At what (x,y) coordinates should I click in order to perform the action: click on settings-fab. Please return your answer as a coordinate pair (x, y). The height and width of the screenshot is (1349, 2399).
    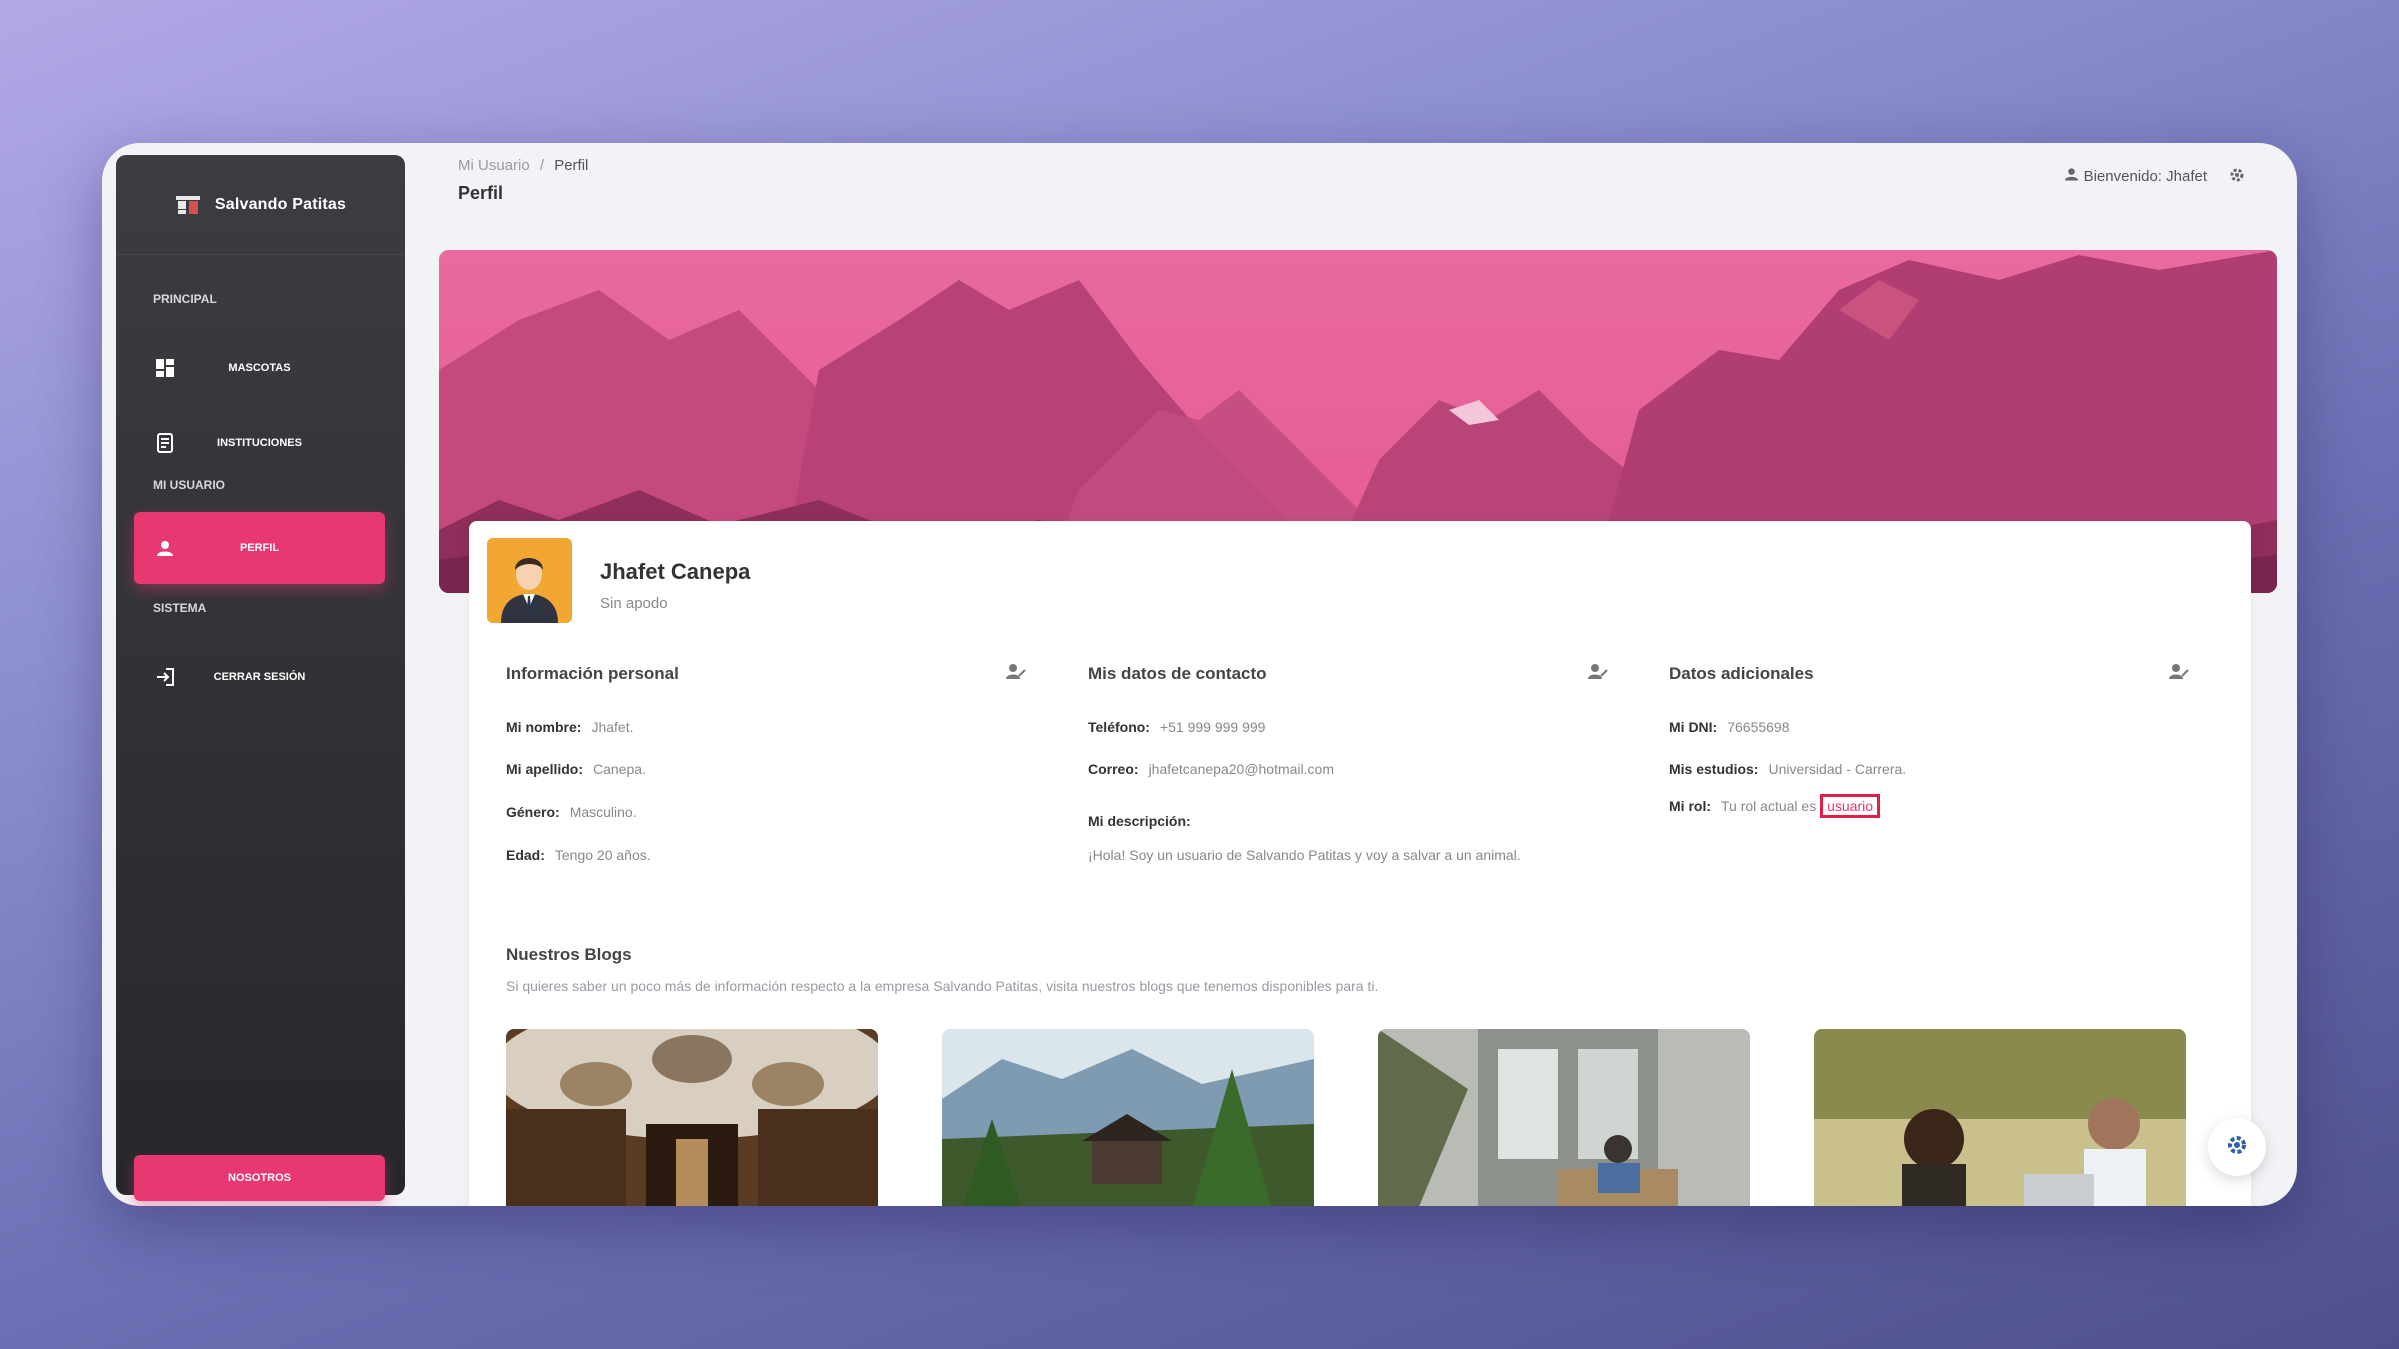
    Looking at the image, I should click on (2237, 1147).